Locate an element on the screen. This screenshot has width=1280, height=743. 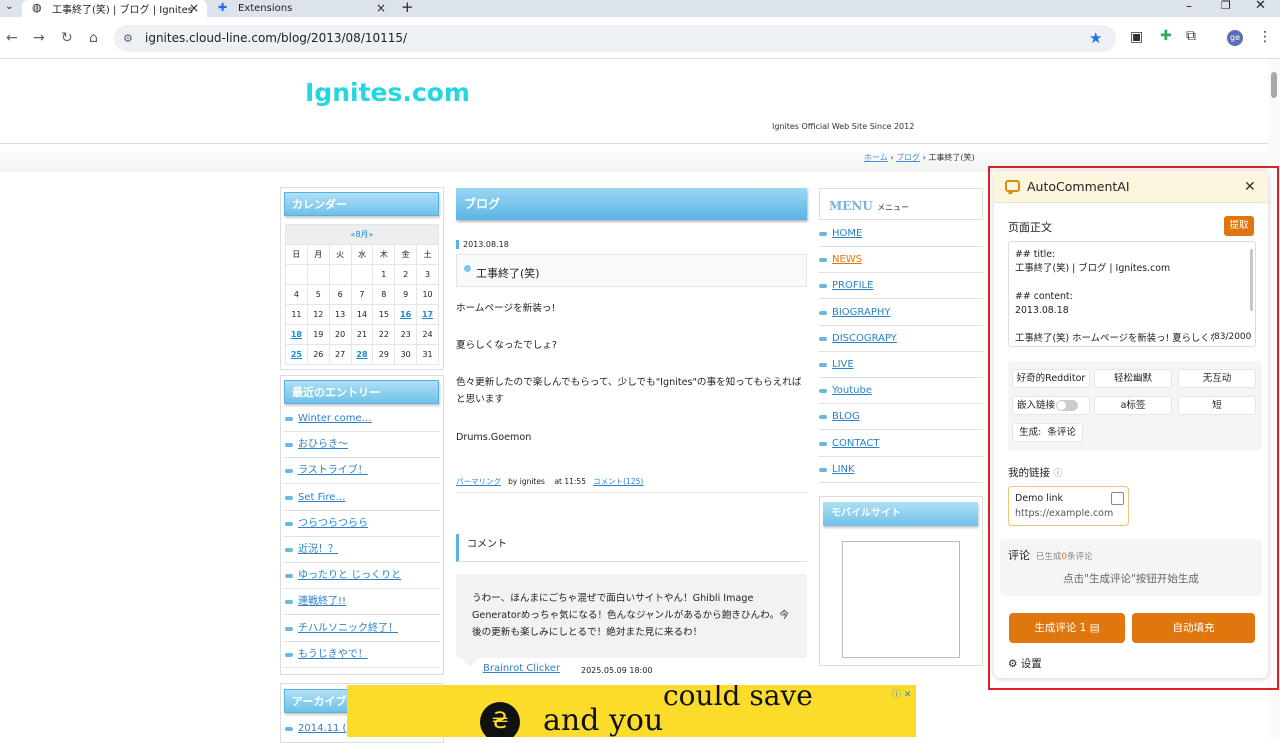
length-option: 短 is located at coordinates (1217, 405).